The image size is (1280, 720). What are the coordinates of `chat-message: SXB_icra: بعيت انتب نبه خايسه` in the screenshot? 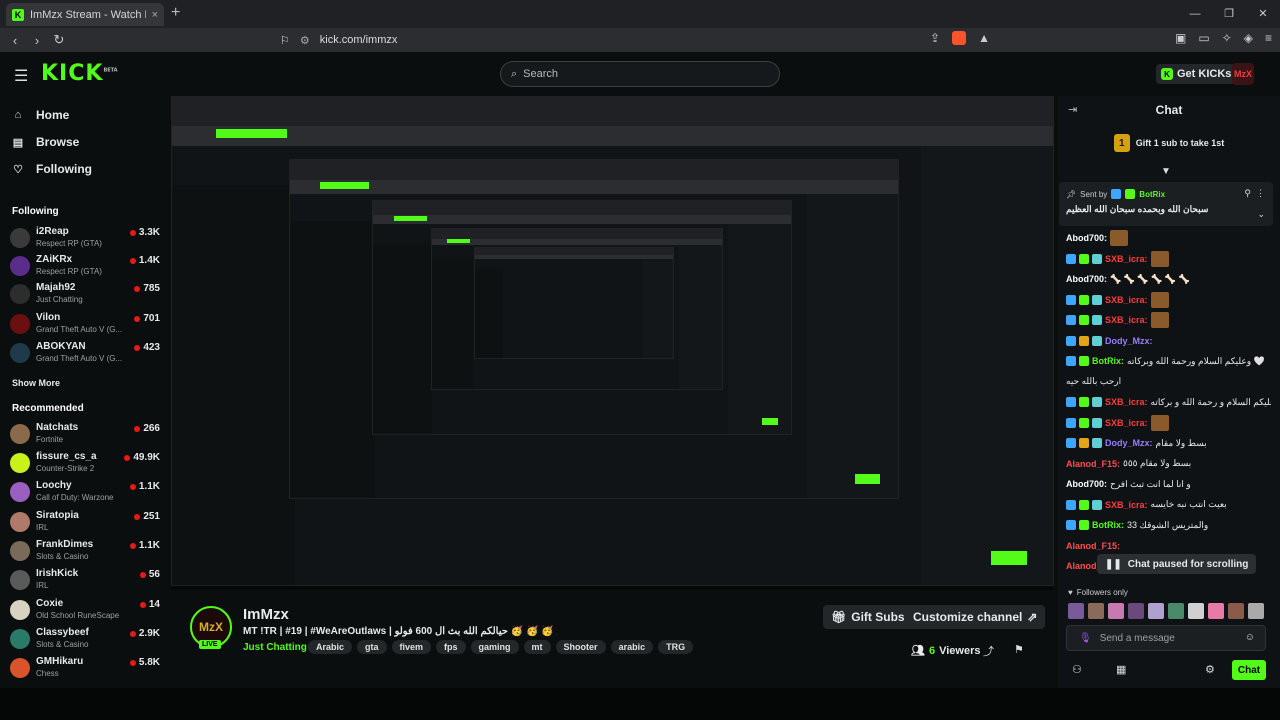 It's located at (1168, 505).